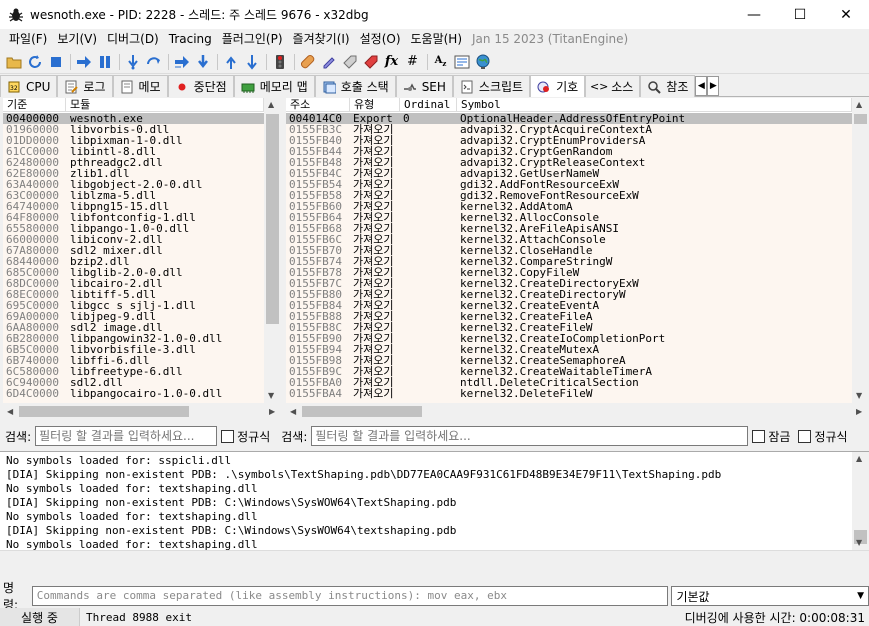 Image resolution: width=869 pixels, height=626 pixels. Describe the element at coordinates (391, 61) in the screenshot. I see `function-icon: fx` at that location.